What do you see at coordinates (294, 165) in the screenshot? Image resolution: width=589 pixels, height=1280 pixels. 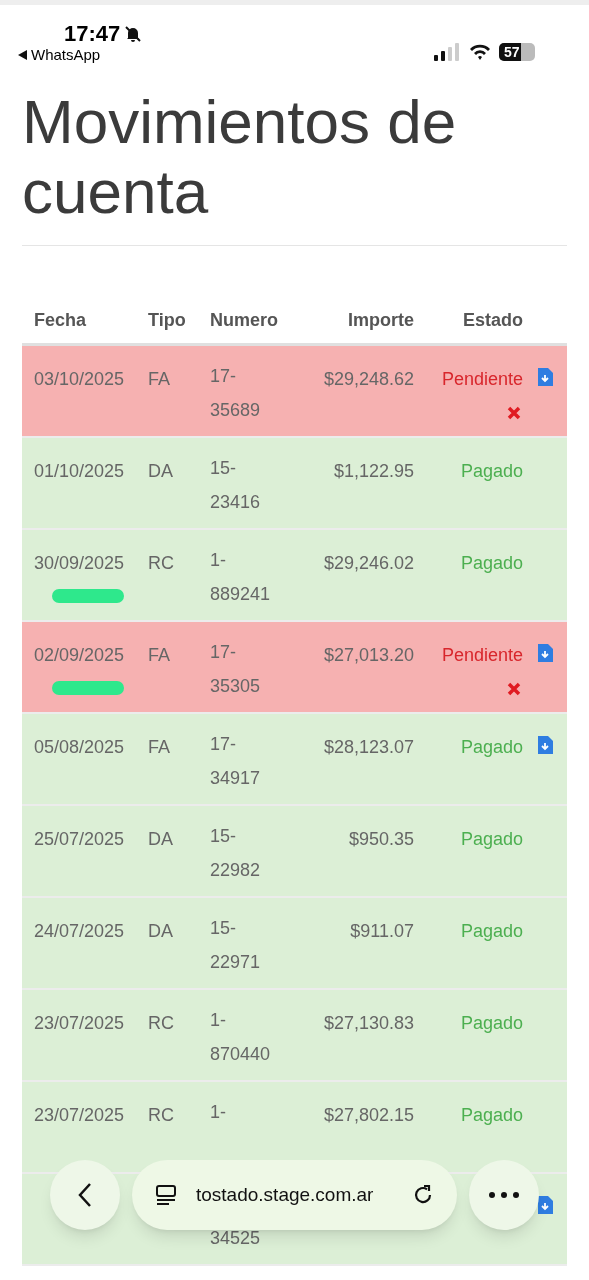 I see `page-title: Movimientos de cuenta` at bounding box center [294, 165].